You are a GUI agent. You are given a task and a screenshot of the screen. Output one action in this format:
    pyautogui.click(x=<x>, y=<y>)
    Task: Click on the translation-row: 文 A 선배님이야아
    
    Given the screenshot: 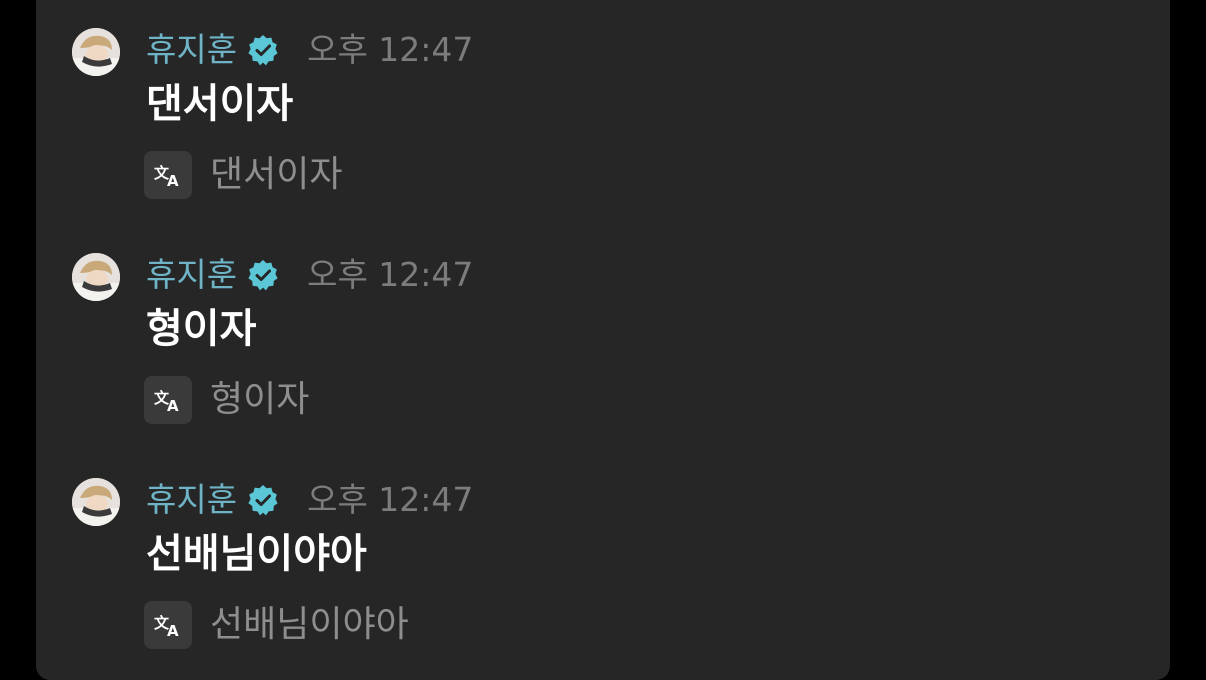 What is the action you would take?
    pyautogui.click(x=276, y=625)
    